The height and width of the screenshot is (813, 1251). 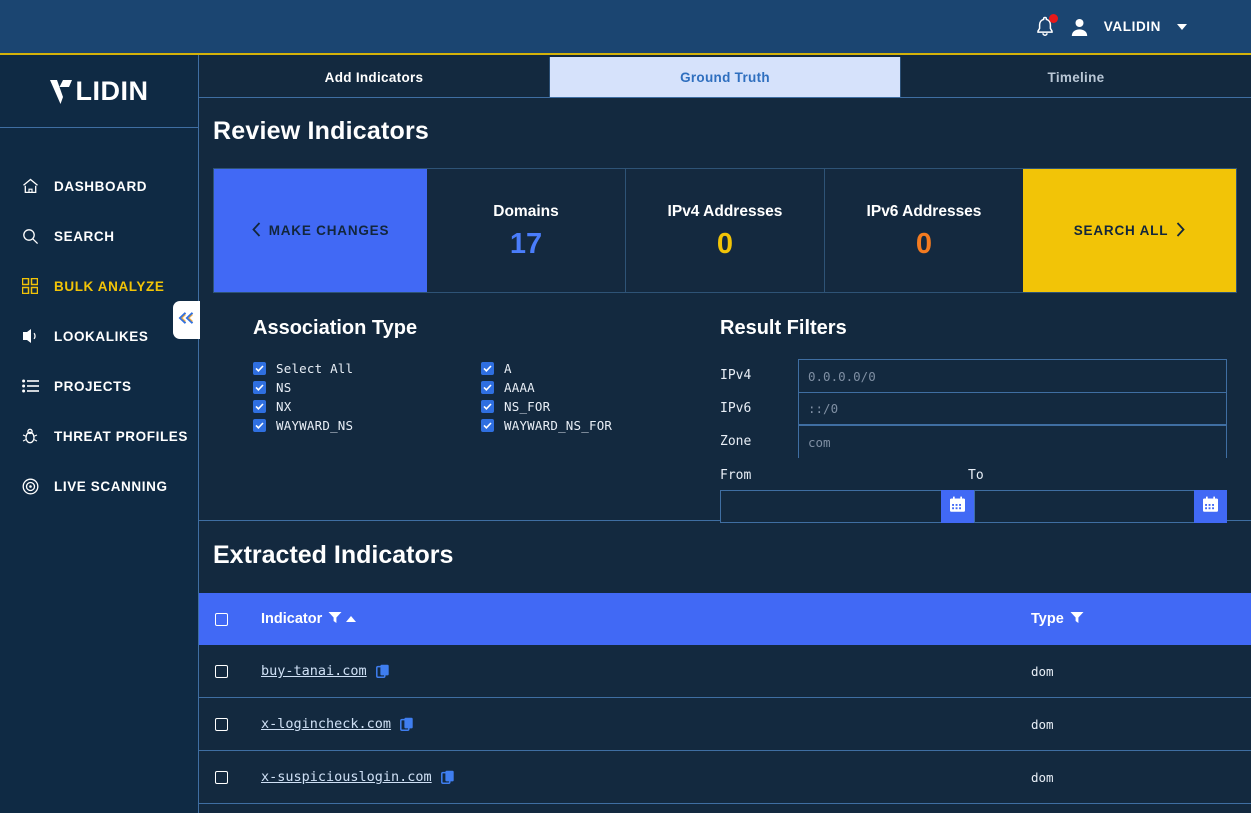 I want to click on filter-label-zone: Zone, so click(x=736, y=441).